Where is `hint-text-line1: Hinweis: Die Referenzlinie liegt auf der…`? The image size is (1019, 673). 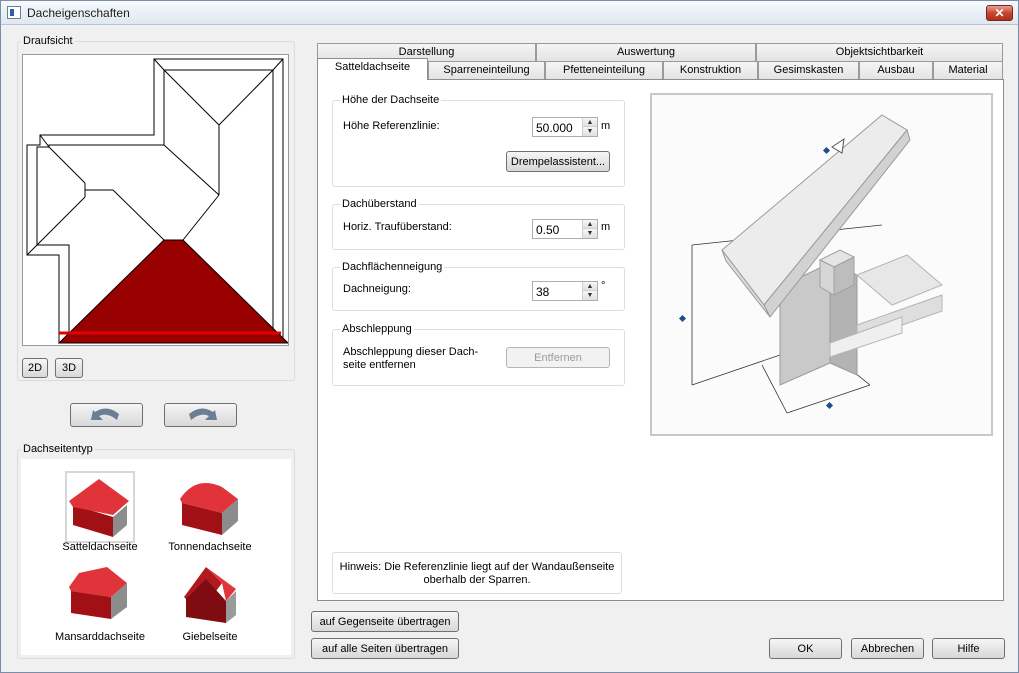 hint-text-line1: Hinweis: Die Referenzlinie liegt auf der… is located at coordinates (477, 567).